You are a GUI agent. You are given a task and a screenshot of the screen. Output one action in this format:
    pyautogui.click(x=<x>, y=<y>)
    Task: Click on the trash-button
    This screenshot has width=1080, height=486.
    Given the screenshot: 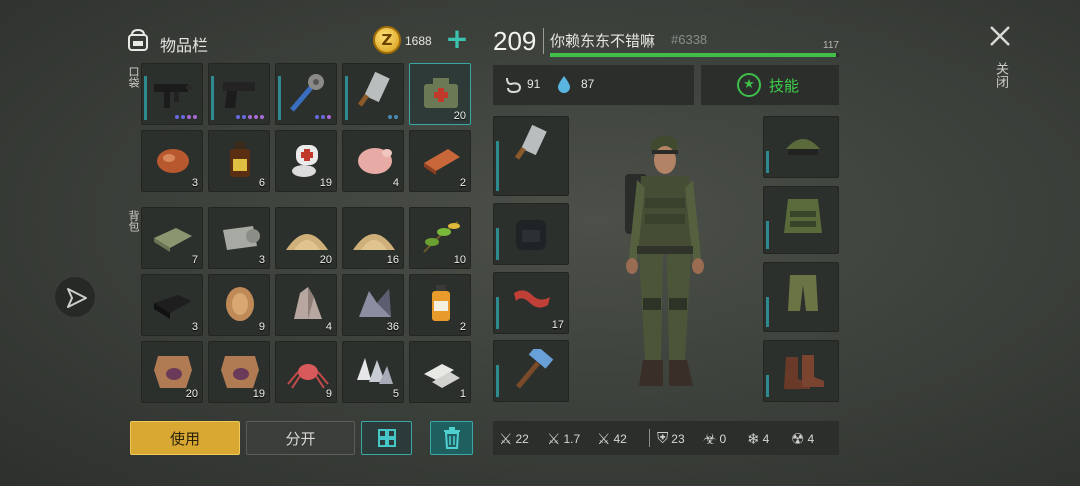 What is the action you would take?
    pyautogui.click(x=451, y=438)
    